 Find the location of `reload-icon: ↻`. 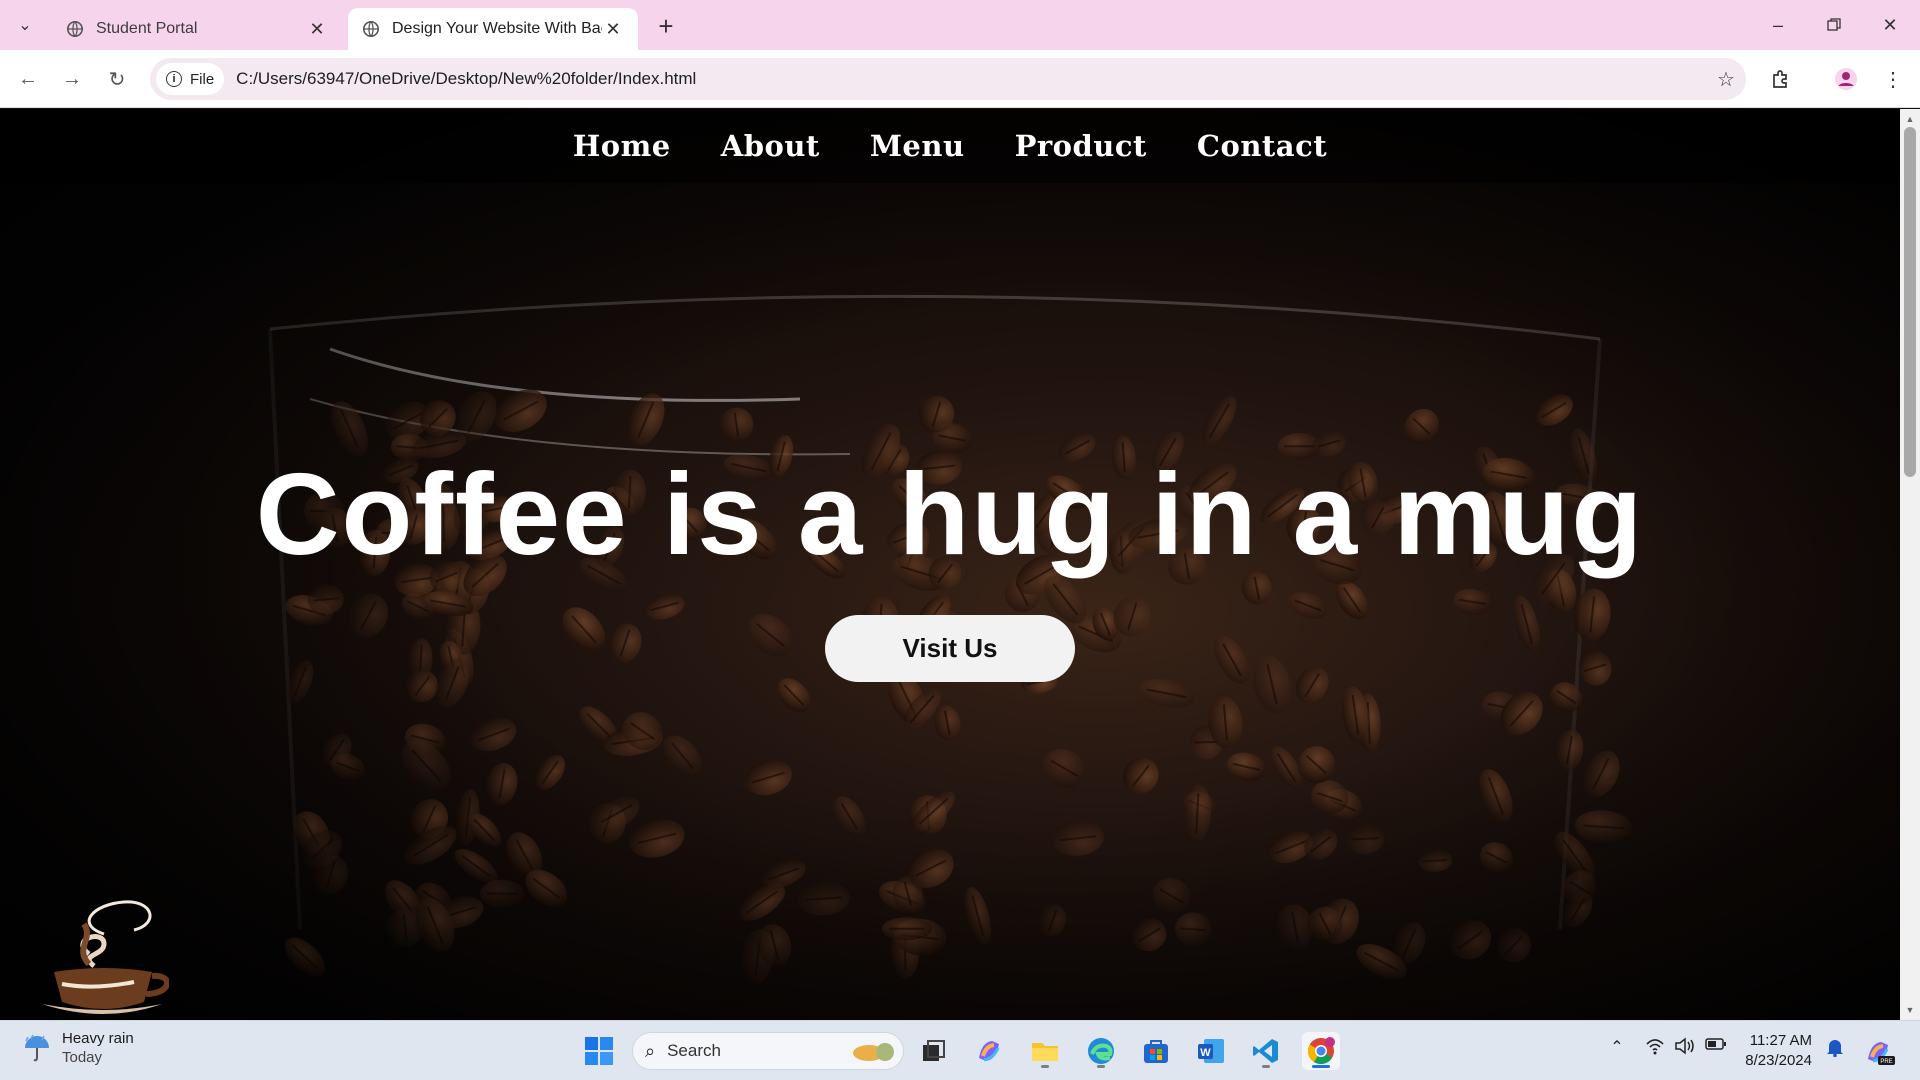

reload-icon: ↻ is located at coordinates (117, 79).